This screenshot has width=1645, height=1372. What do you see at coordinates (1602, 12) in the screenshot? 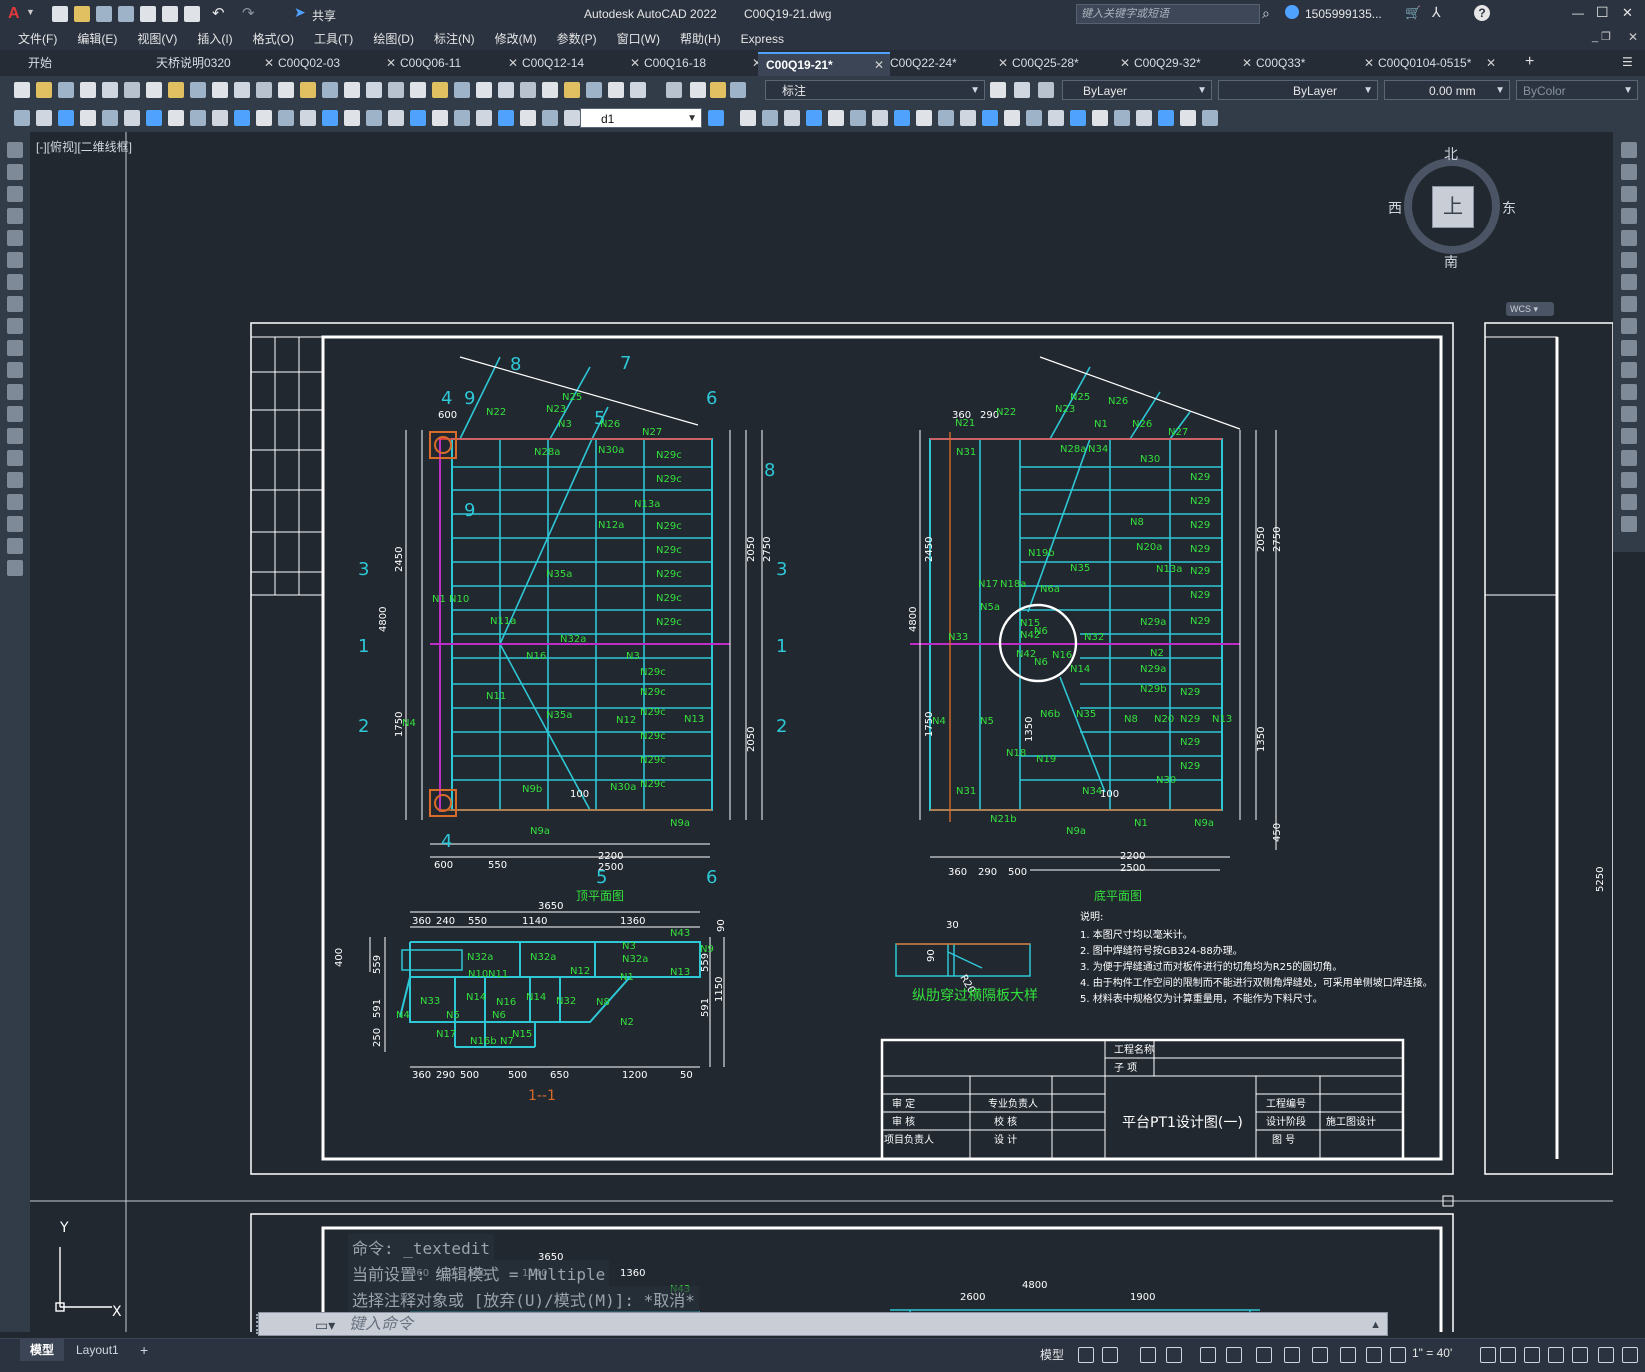
I see `maximize-button: ☐` at bounding box center [1602, 12].